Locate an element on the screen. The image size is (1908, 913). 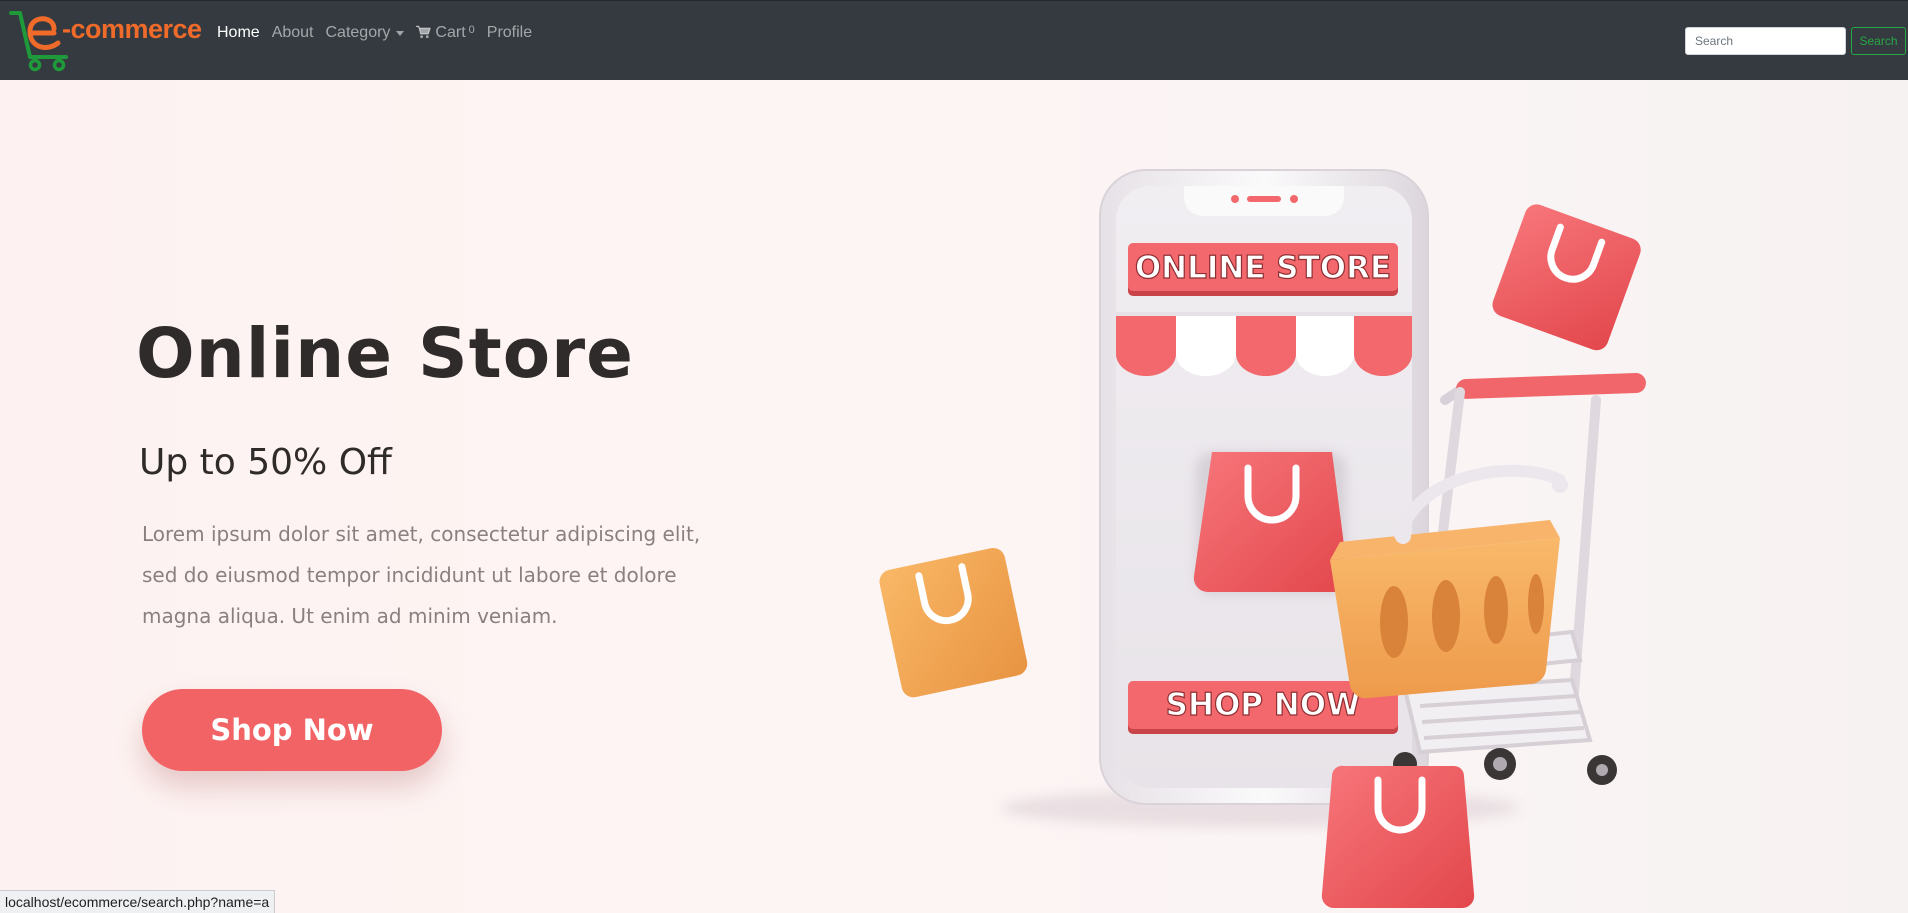
nav-link-label: Category is located at coordinates (358, 32).